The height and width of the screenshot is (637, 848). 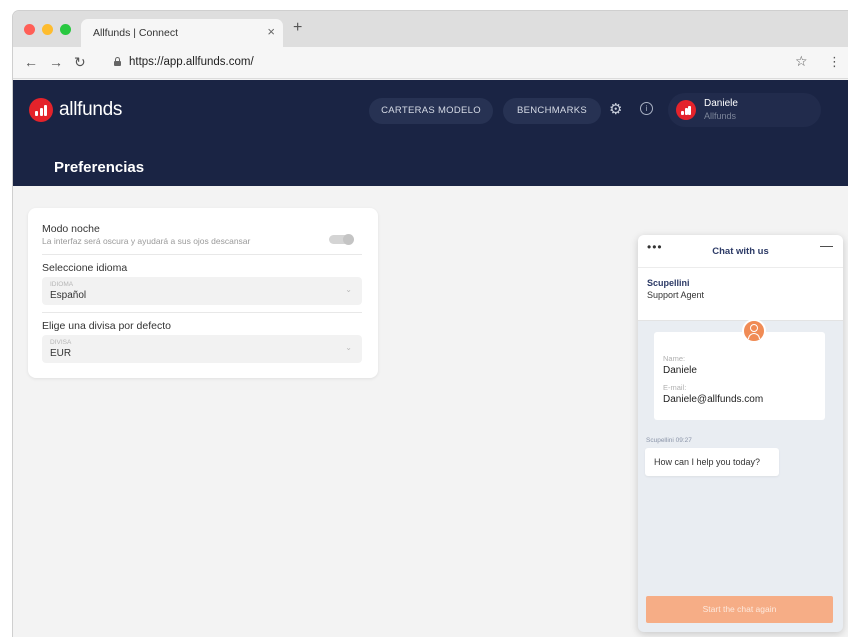 I want to click on language-value: Español, so click(x=68, y=295).